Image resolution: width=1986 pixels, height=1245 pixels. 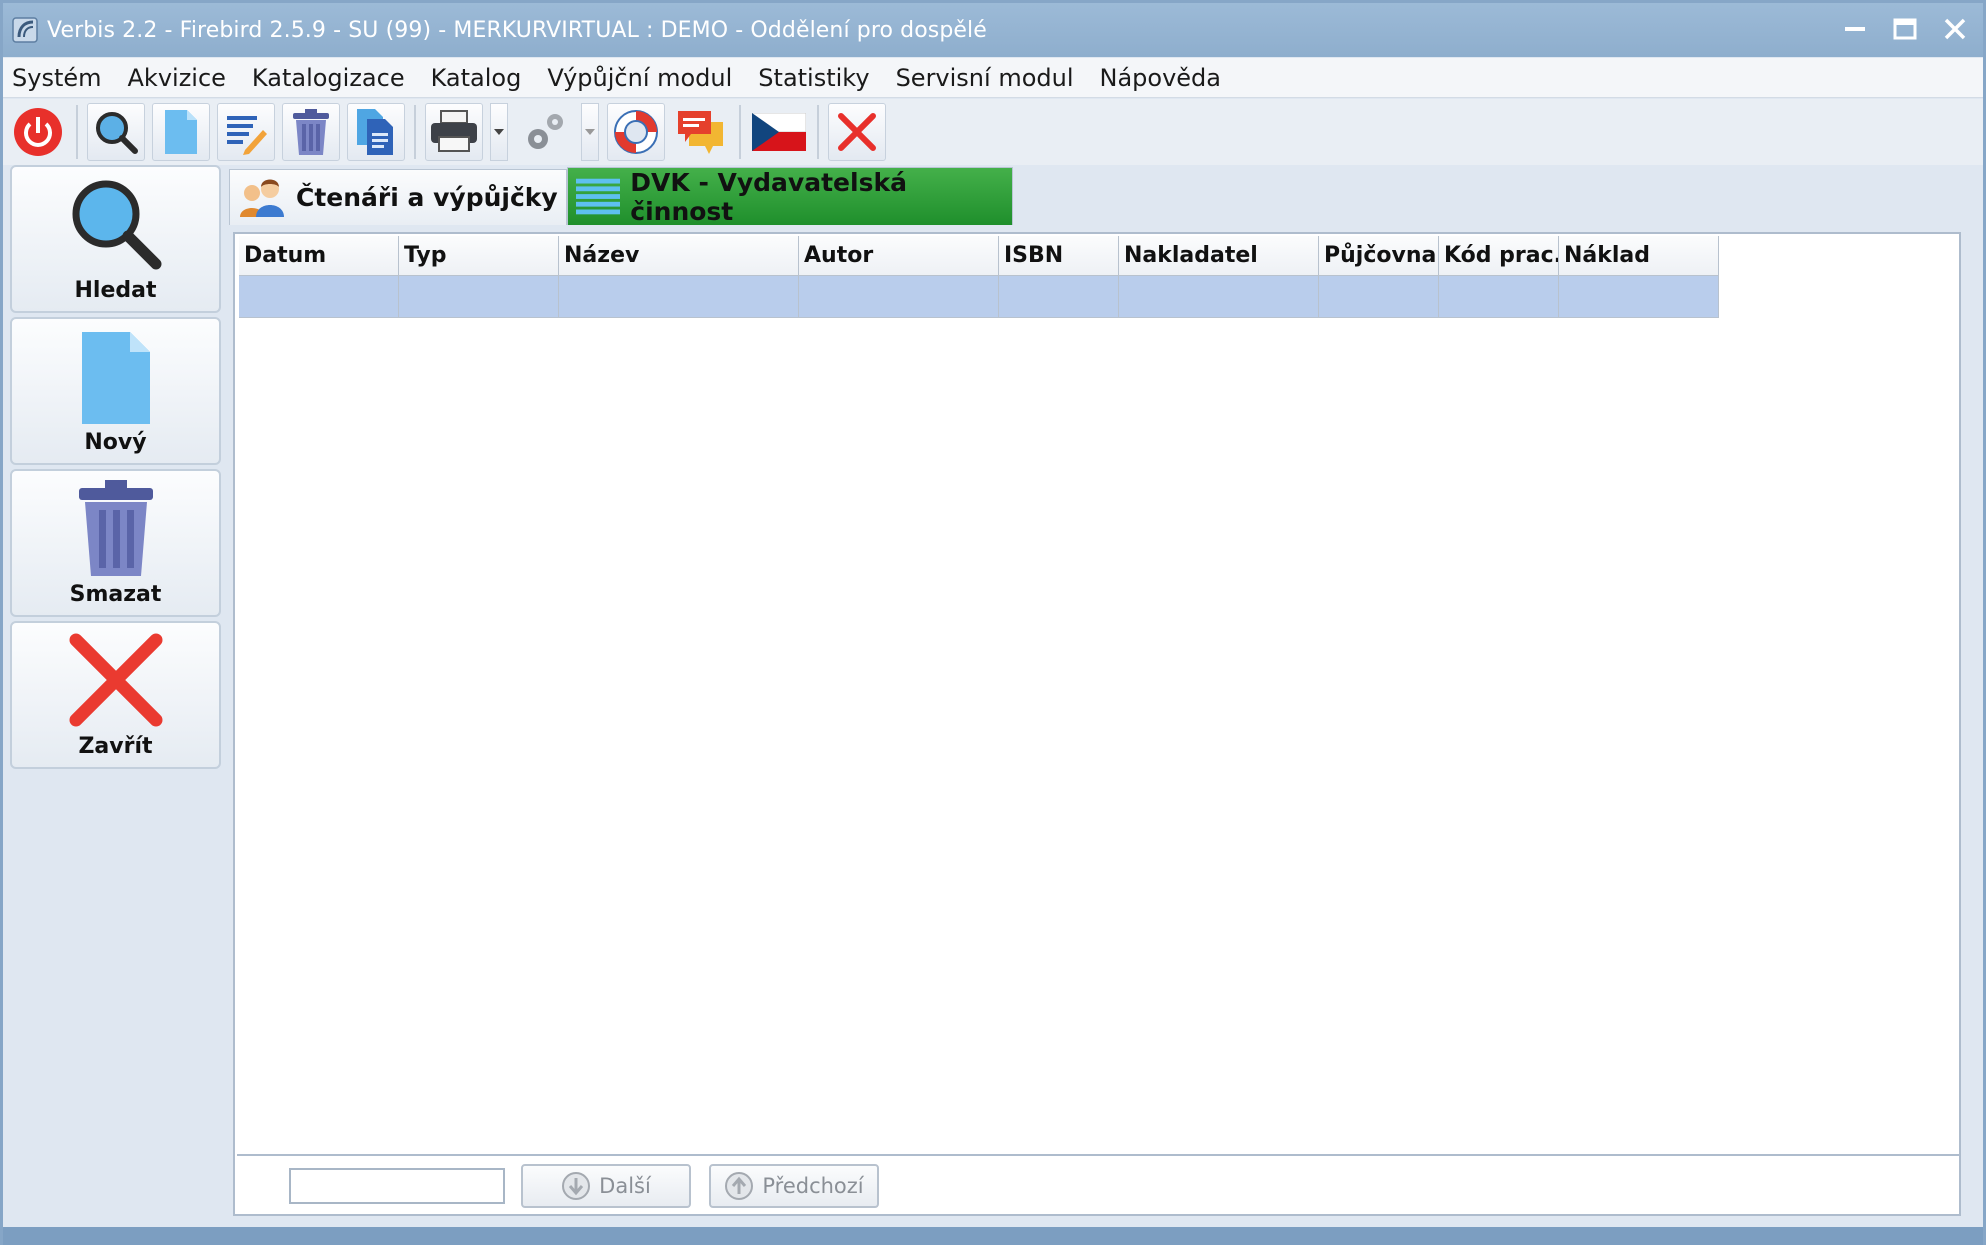 I want to click on search-button-label: Hledat, so click(x=115, y=290).